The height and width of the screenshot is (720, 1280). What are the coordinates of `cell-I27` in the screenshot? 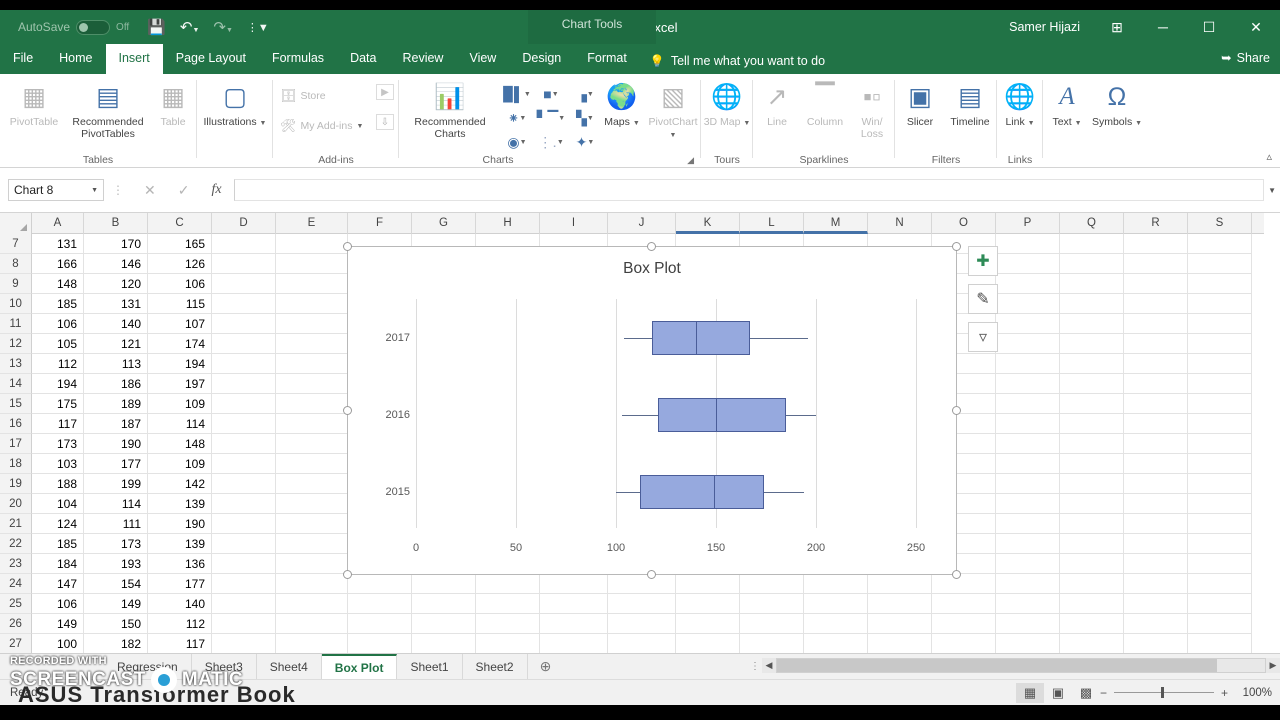 It's located at (574, 643).